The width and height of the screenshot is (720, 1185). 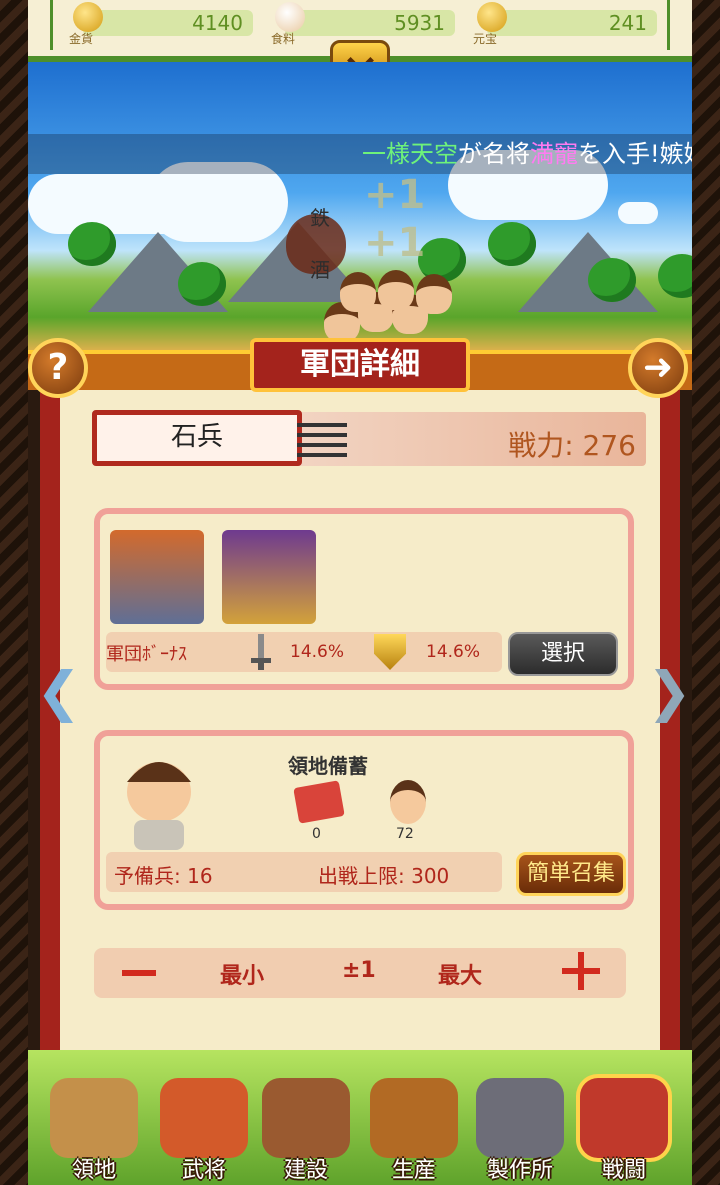 What do you see at coordinates (390, 652) in the screenshot?
I see `shield-icon` at bounding box center [390, 652].